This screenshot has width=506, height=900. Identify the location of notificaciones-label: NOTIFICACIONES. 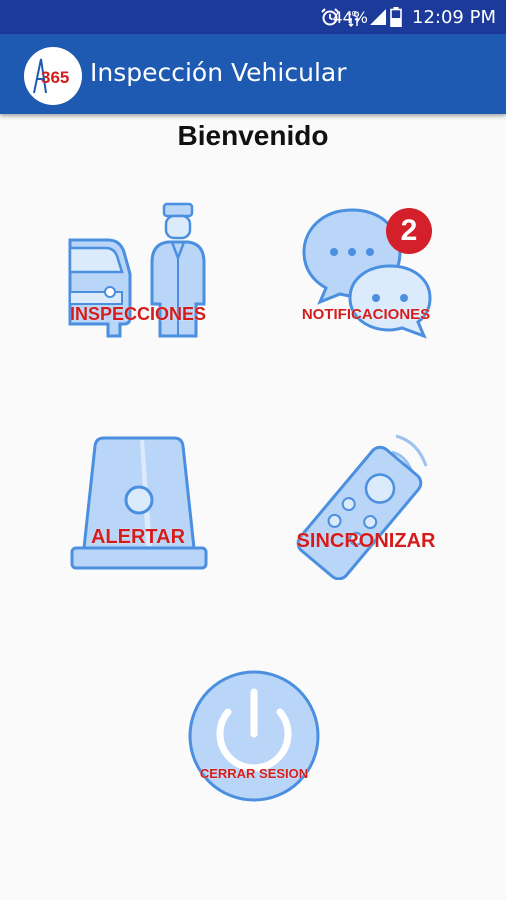
(366, 314).